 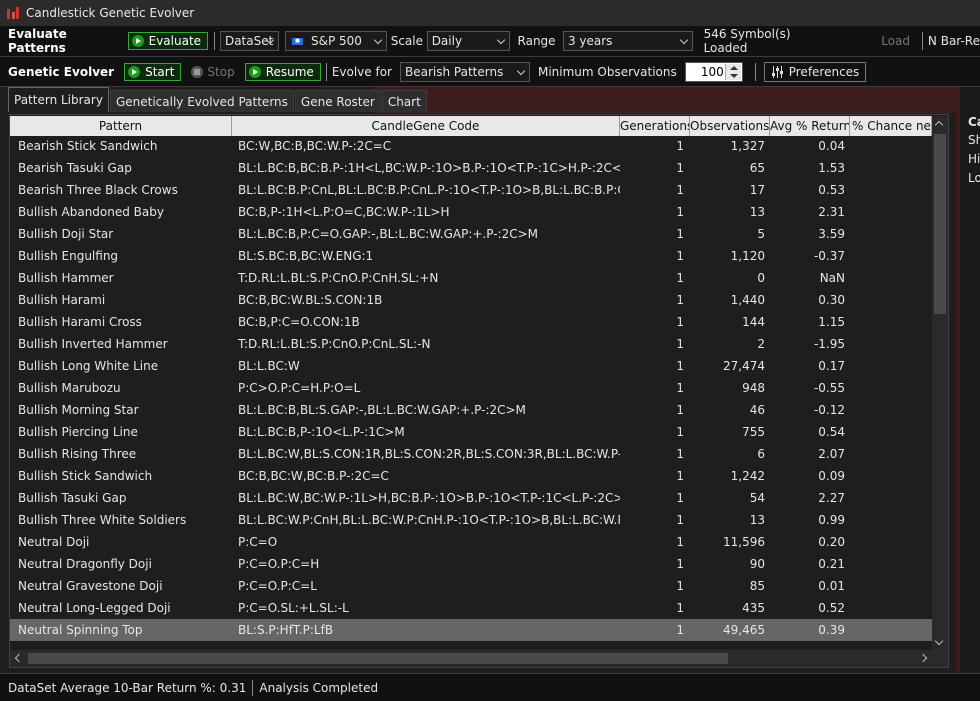 I want to click on cell-observations: 49,465, so click(x=744, y=630).